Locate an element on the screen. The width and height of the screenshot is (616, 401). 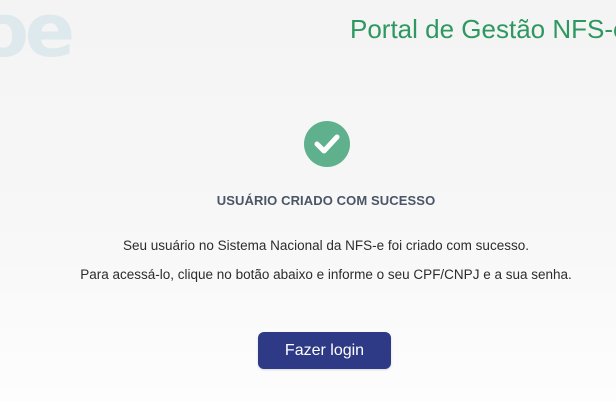
login-button: Fazer login is located at coordinates (324, 350).